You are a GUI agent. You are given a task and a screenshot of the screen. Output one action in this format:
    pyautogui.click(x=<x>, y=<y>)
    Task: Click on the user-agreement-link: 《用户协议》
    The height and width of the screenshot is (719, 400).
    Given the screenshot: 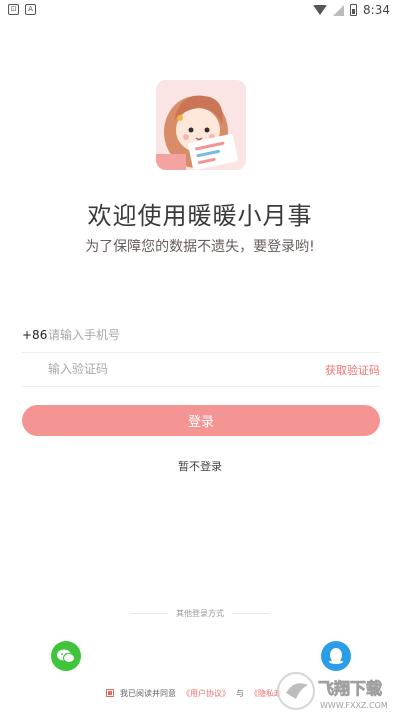 What is the action you would take?
    pyautogui.click(x=206, y=693)
    